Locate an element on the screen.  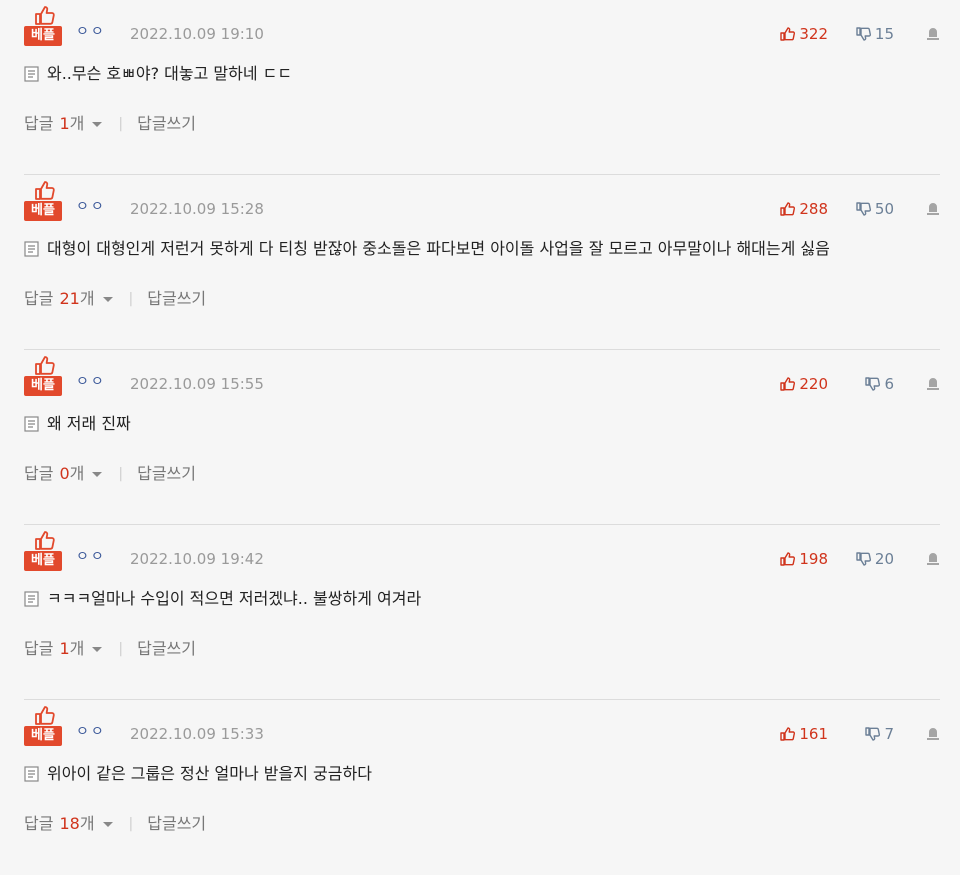
reply-count: 18 is located at coordinates (69, 823).